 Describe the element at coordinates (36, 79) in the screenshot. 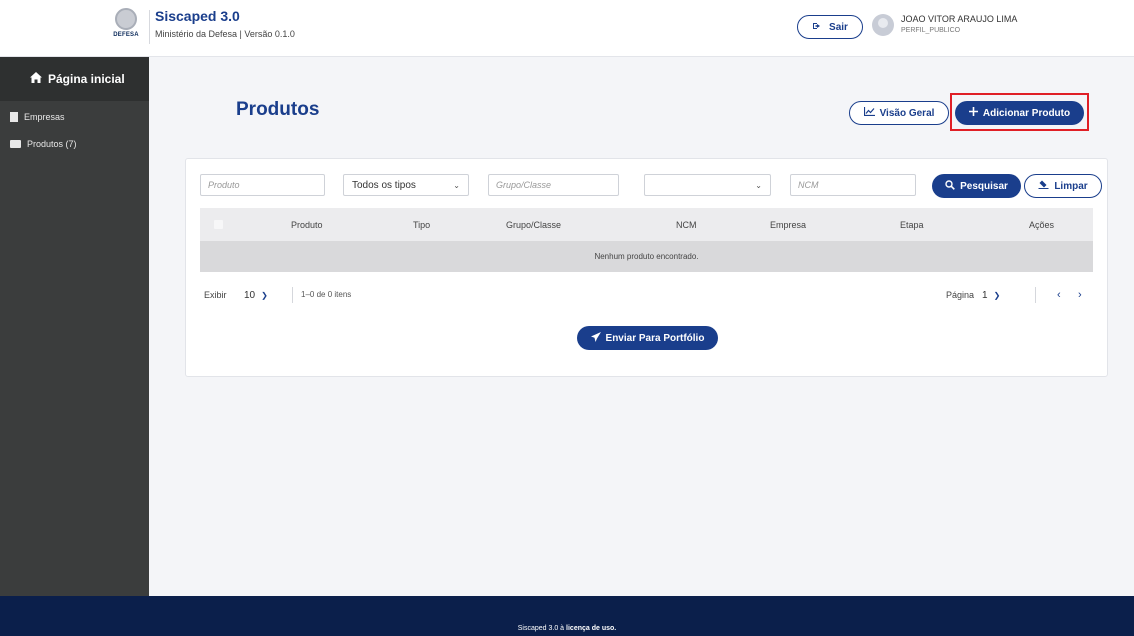

I see `home-icon` at that location.